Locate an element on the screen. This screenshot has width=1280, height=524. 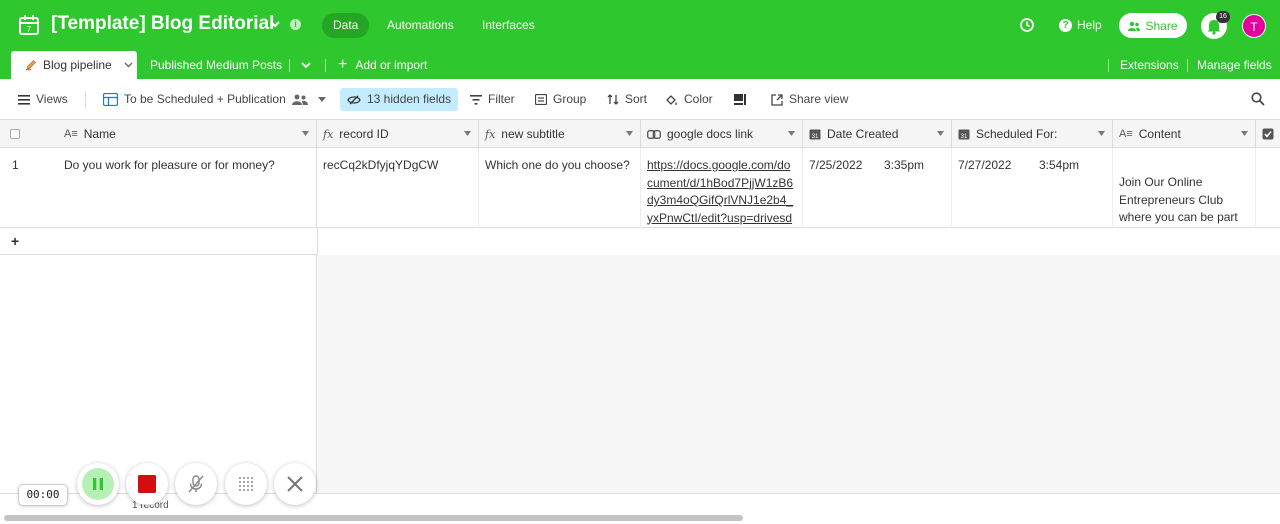
stop-recording-button is located at coordinates (147, 484).